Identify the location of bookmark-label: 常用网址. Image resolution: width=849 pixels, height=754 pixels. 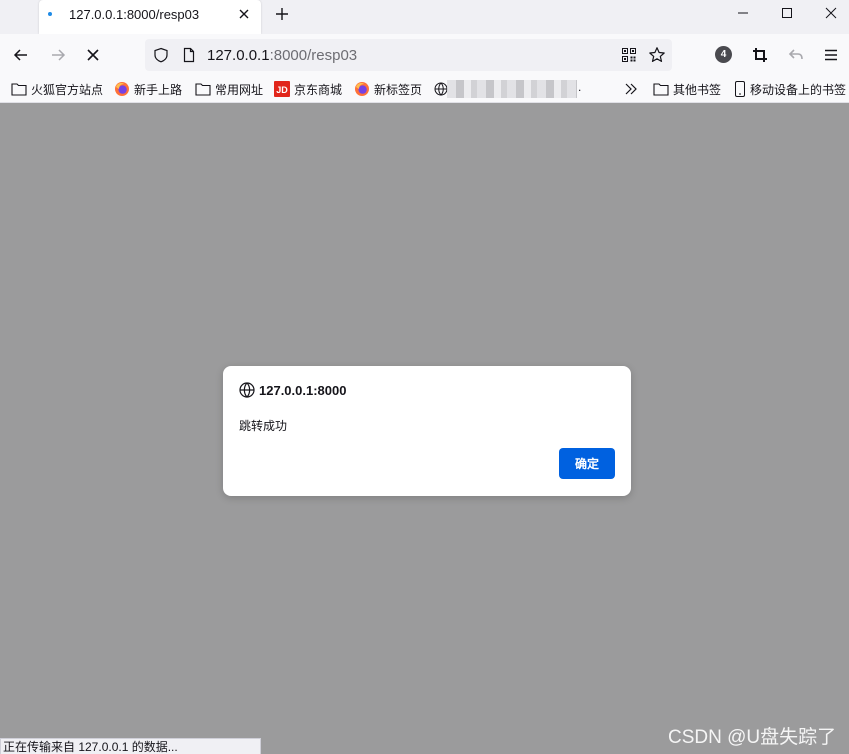
(239, 89).